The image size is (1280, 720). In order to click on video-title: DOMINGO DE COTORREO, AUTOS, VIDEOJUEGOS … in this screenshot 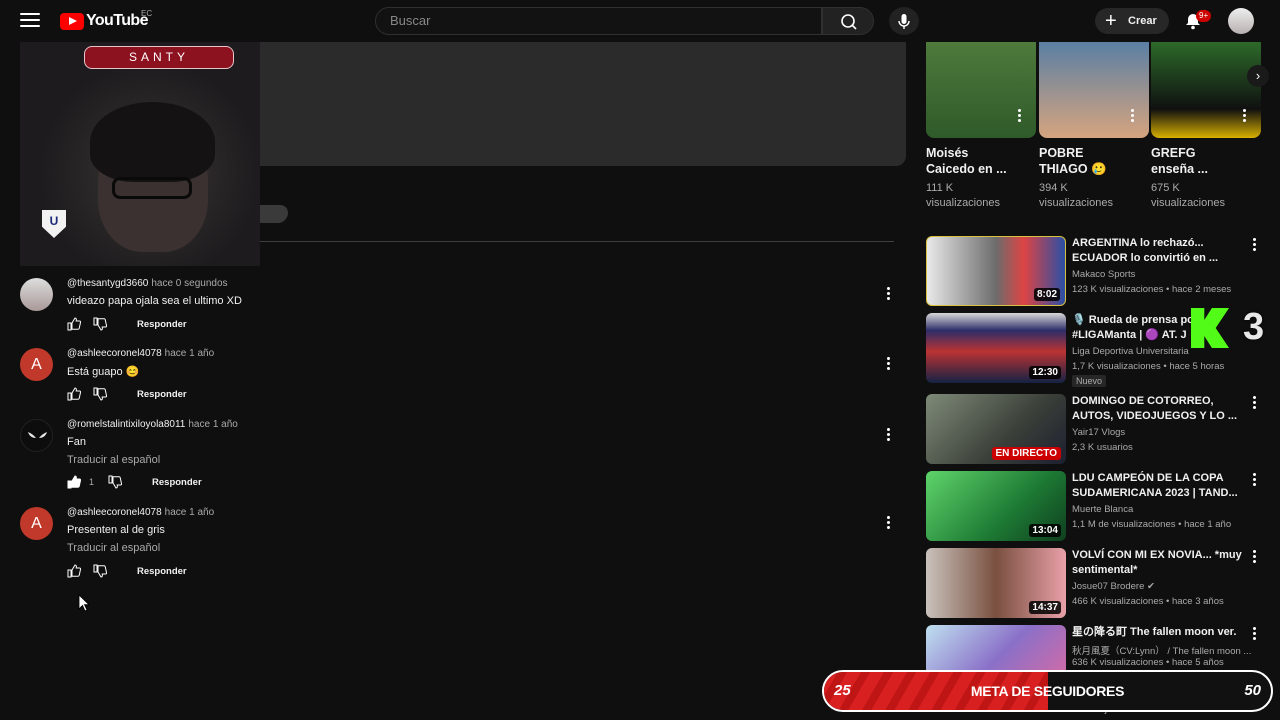, I will do `click(1160, 409)`.